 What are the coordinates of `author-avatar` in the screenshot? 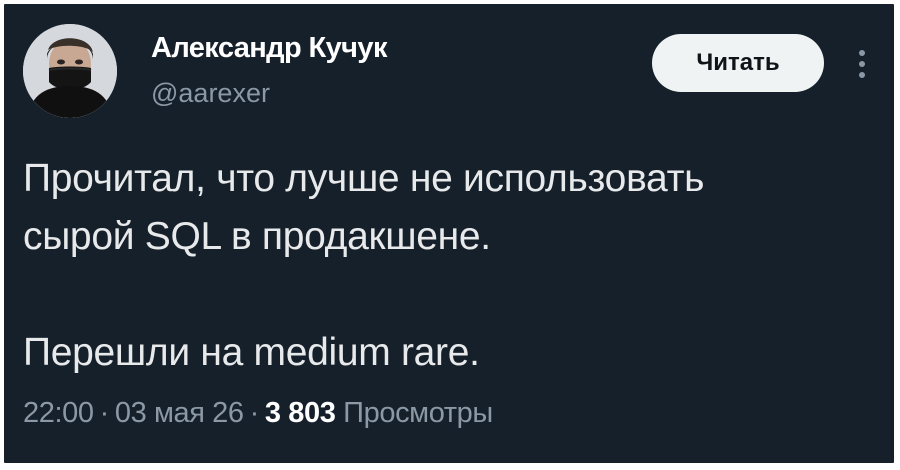 It's located at (70, 71).